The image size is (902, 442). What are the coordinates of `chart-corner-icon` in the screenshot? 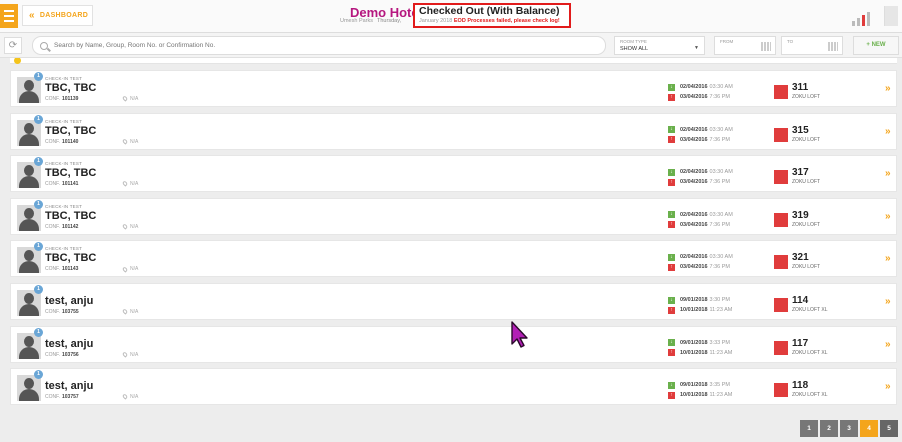 It's located at (891, 16).